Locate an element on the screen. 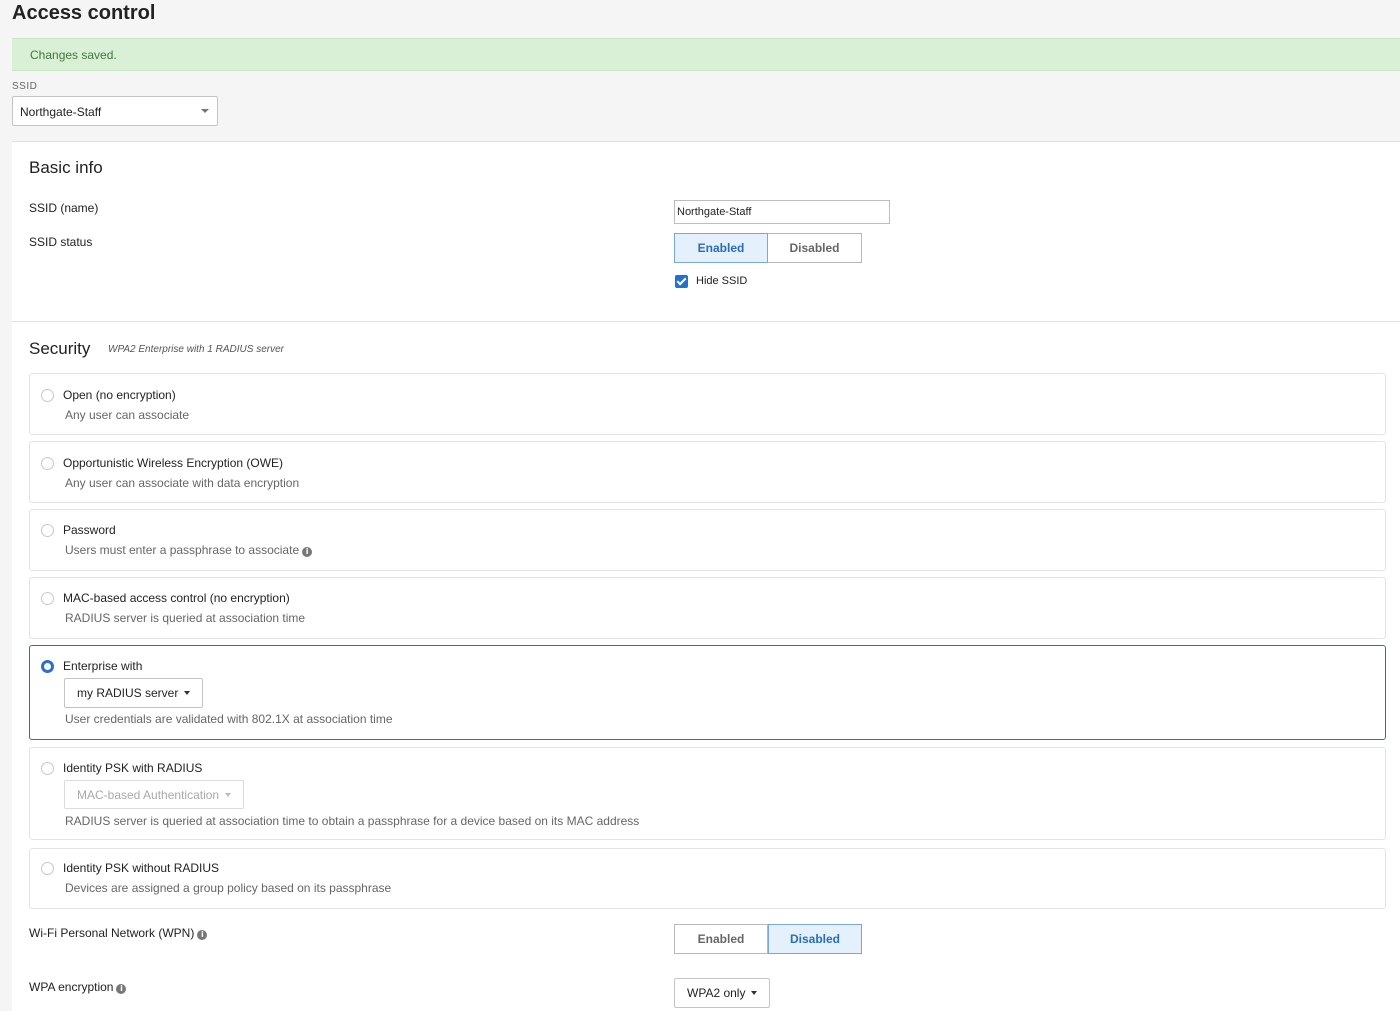 The width and height of the screenshot is (1400, 1011). ssid-name-input is located at coordinates (782, 212).